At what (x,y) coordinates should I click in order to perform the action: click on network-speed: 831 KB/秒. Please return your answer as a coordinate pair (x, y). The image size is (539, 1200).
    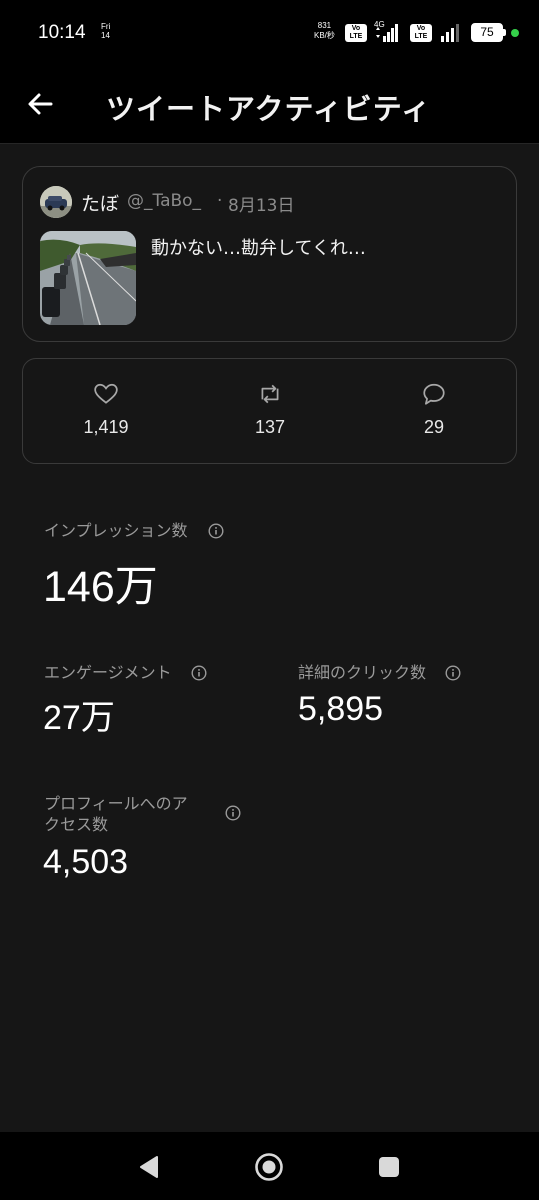
    Looking at the image, I should click on (324, 31).